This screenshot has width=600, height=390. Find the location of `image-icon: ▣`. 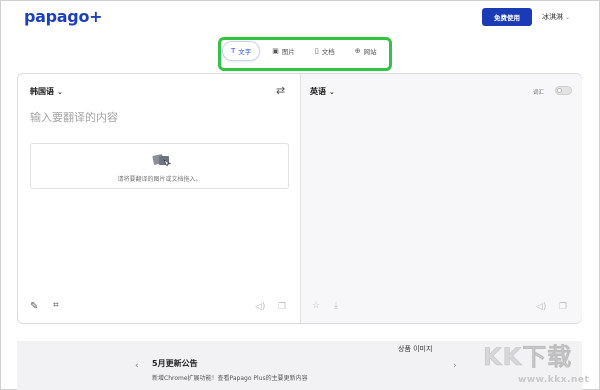

image-icon: ▣ is located at coordinates (275, 51).